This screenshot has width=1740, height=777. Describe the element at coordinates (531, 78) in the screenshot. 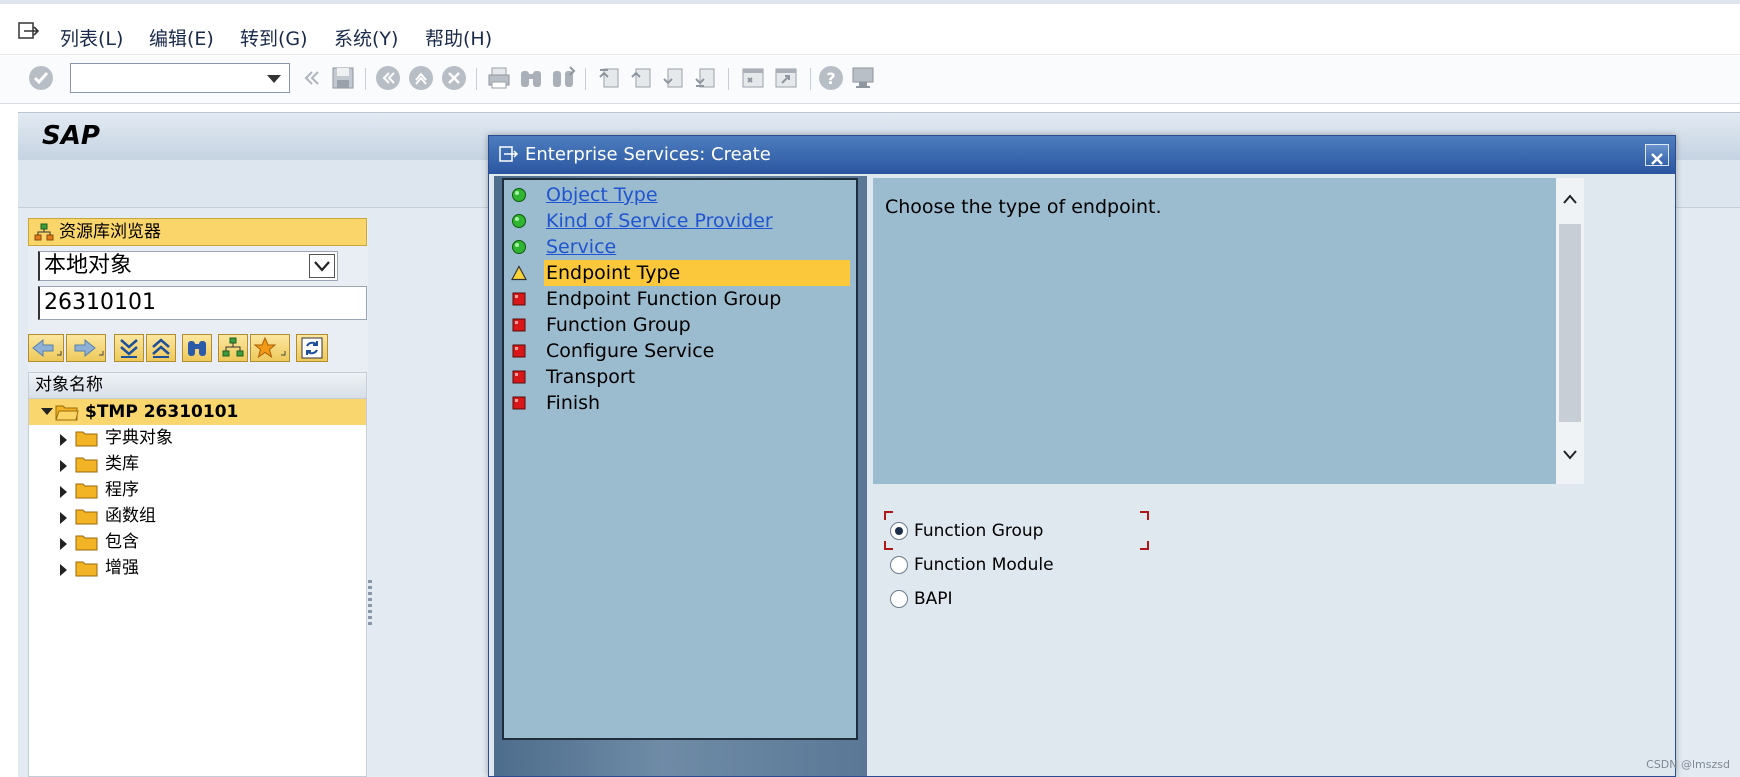

I see `find-icon` at that location.